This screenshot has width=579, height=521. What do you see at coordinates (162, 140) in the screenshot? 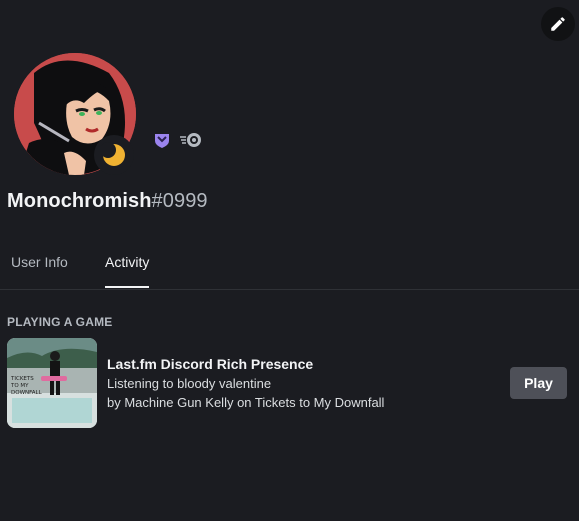
I see `hypesquad-icon` at bounding box center [162, 140].